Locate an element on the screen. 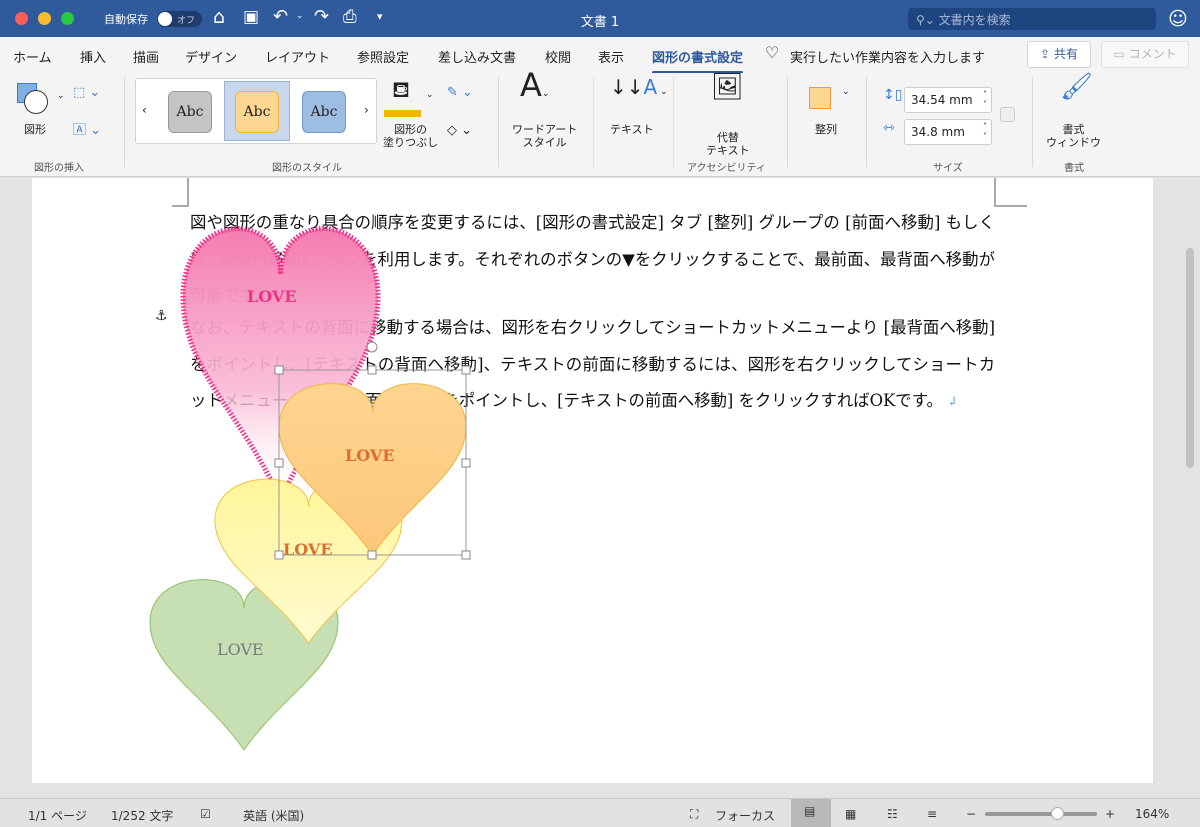  zoom-slider-handle is located at coordinates (1057, 813).